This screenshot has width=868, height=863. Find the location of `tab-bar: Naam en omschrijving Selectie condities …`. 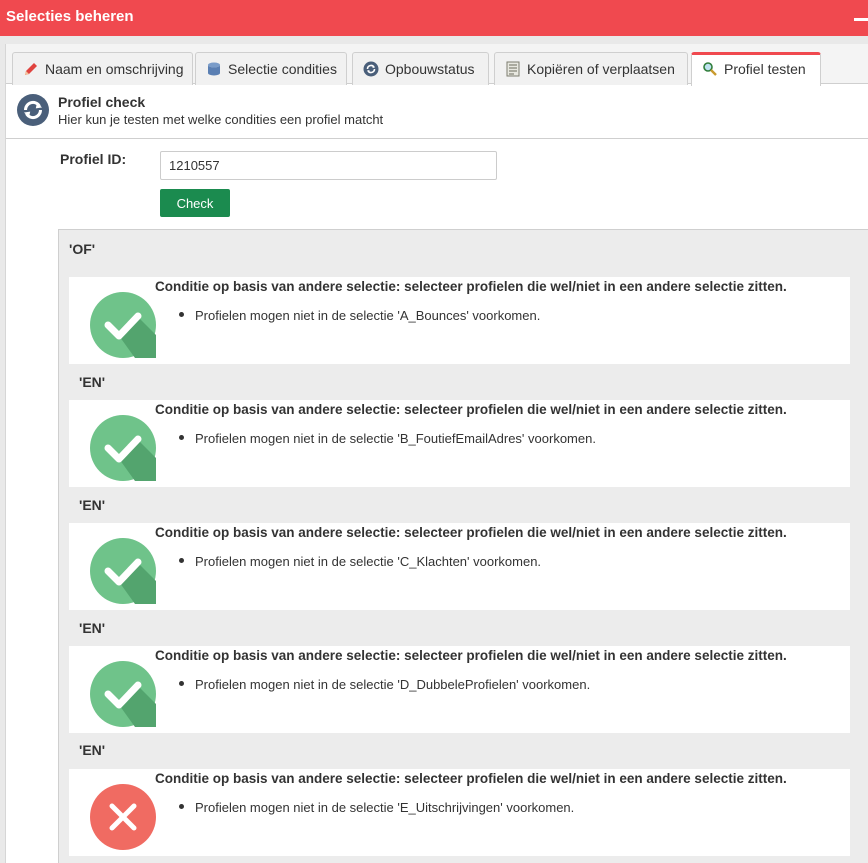

tab-bar: Naam en omschrijving Selectie condities … is located at coordinates (437, 65).